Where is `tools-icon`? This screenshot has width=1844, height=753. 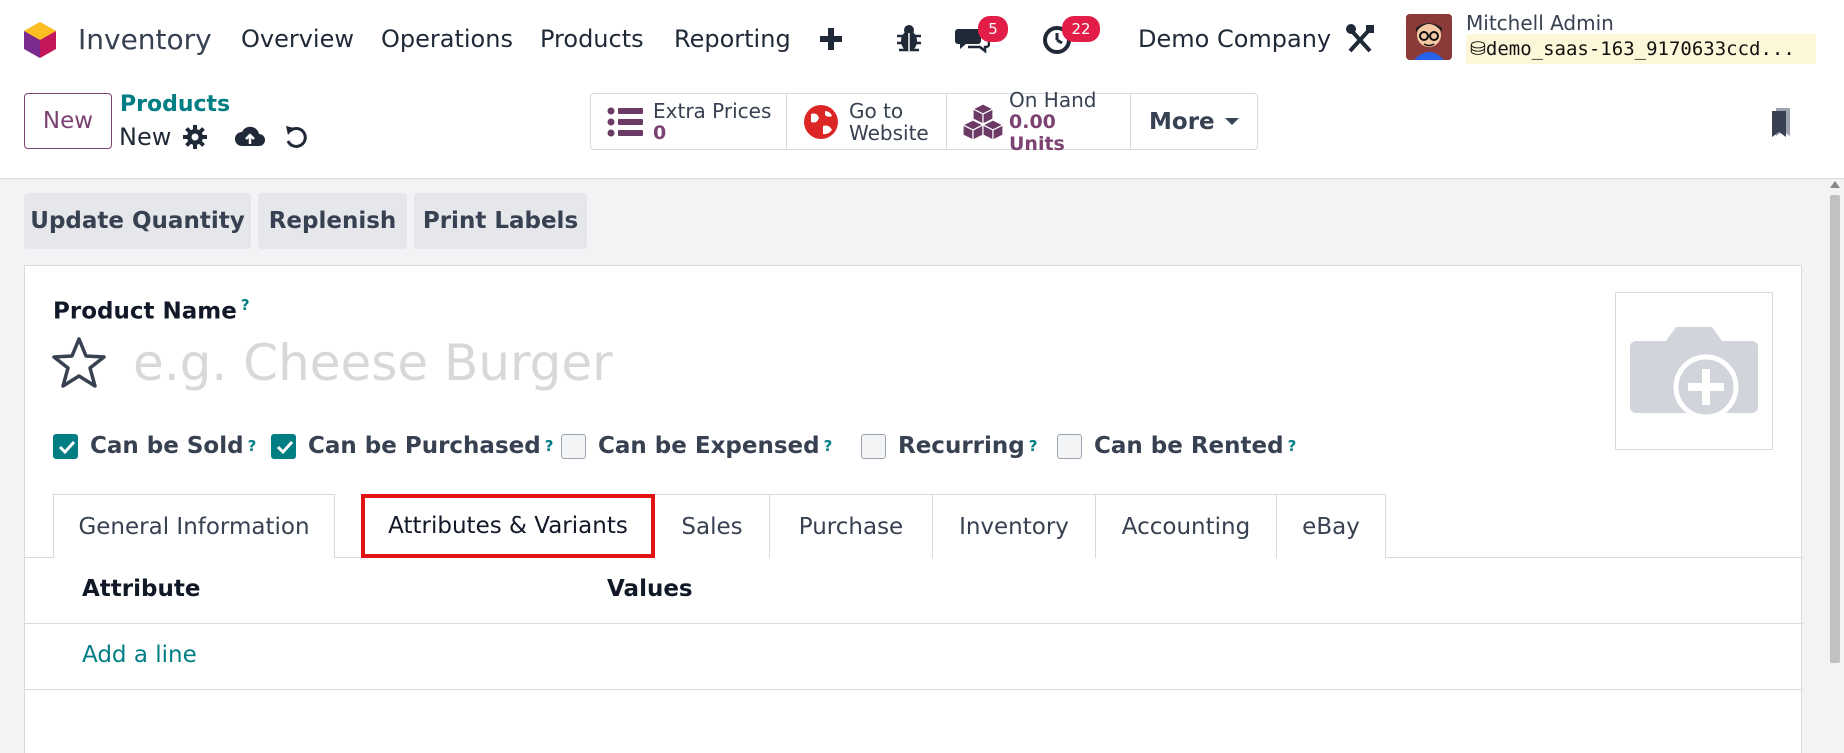
tools-icon is located at coordinates (1360, 39).